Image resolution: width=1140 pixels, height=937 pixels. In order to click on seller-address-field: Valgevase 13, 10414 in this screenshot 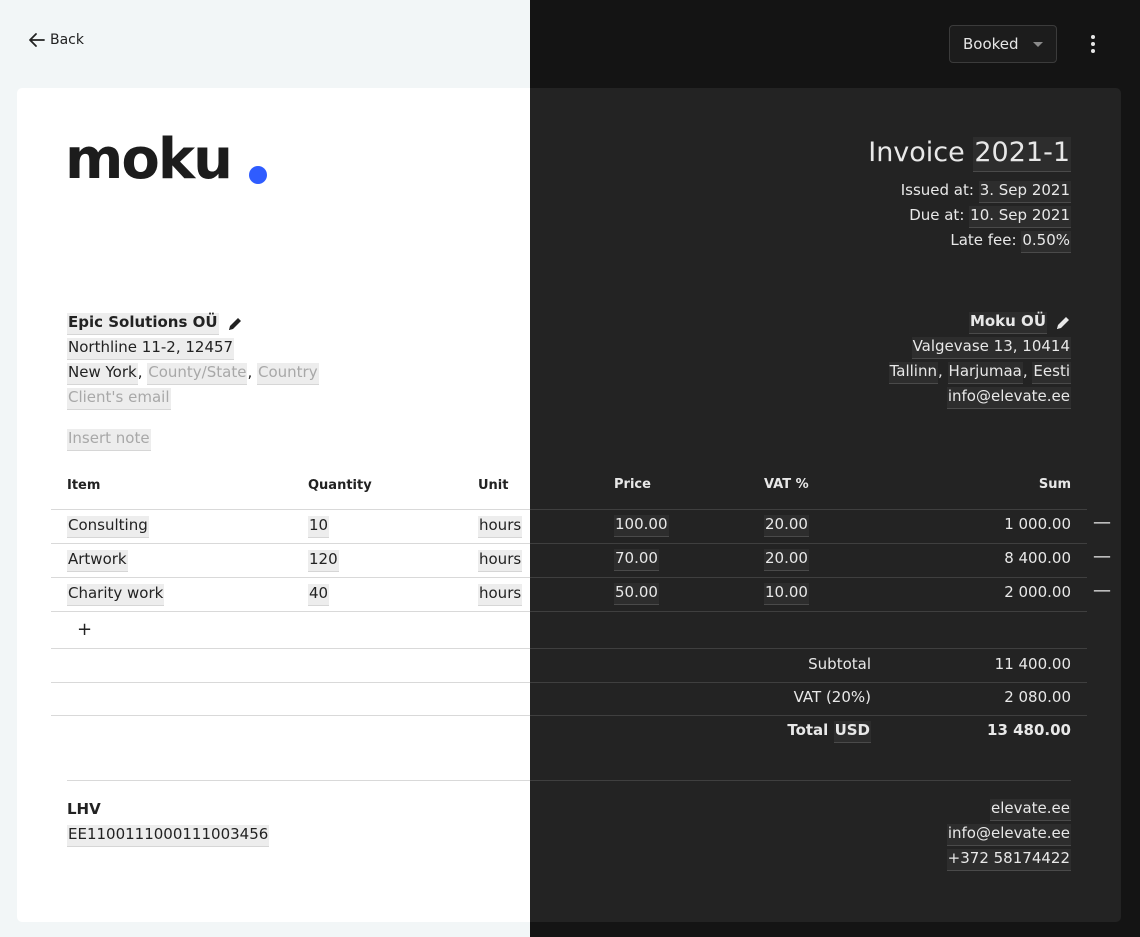, I will do `click(991, 348)`.